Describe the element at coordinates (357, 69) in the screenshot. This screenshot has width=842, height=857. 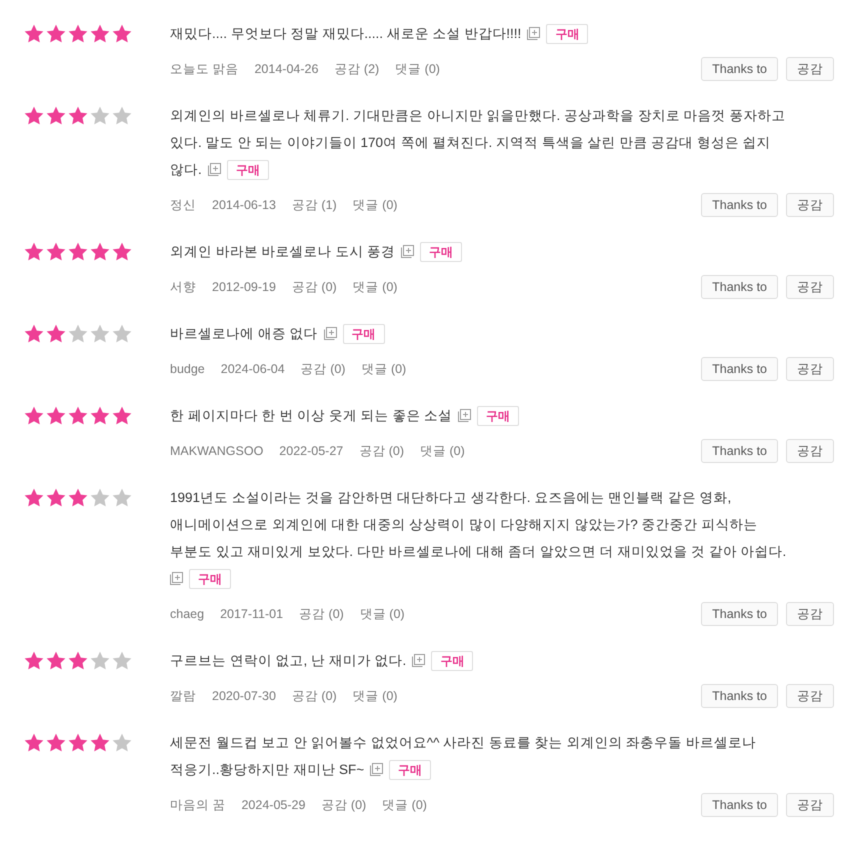
I see `like-count: 공감 (2)` at that location.